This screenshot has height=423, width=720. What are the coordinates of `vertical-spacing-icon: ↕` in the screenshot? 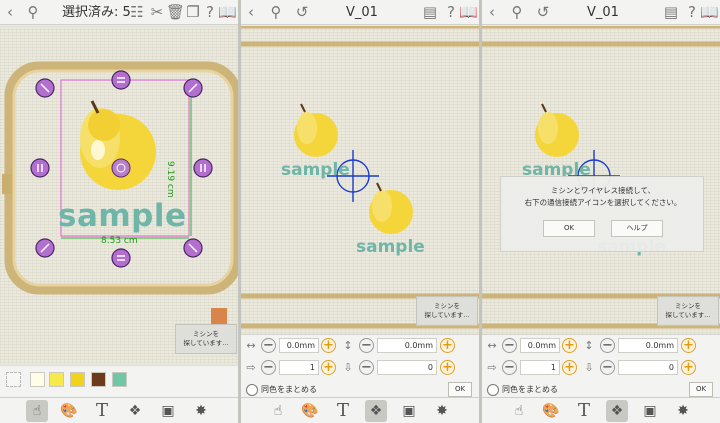 It's located at (589, 345).